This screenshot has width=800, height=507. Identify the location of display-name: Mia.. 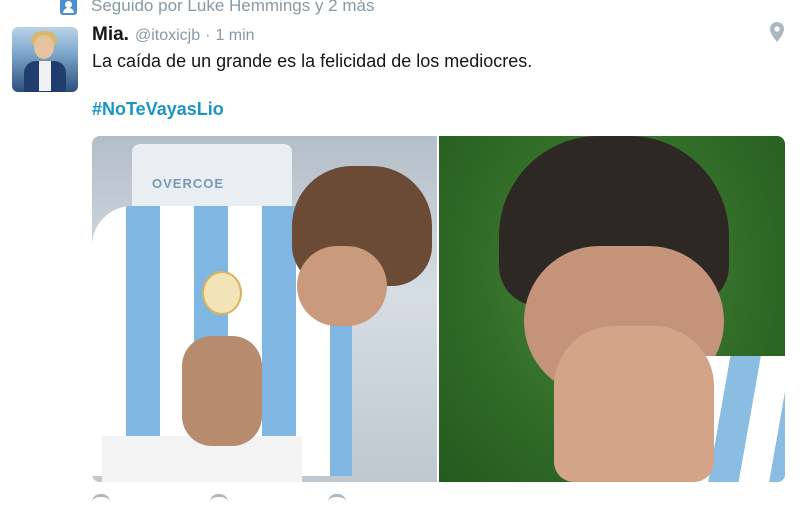
(110, 35).